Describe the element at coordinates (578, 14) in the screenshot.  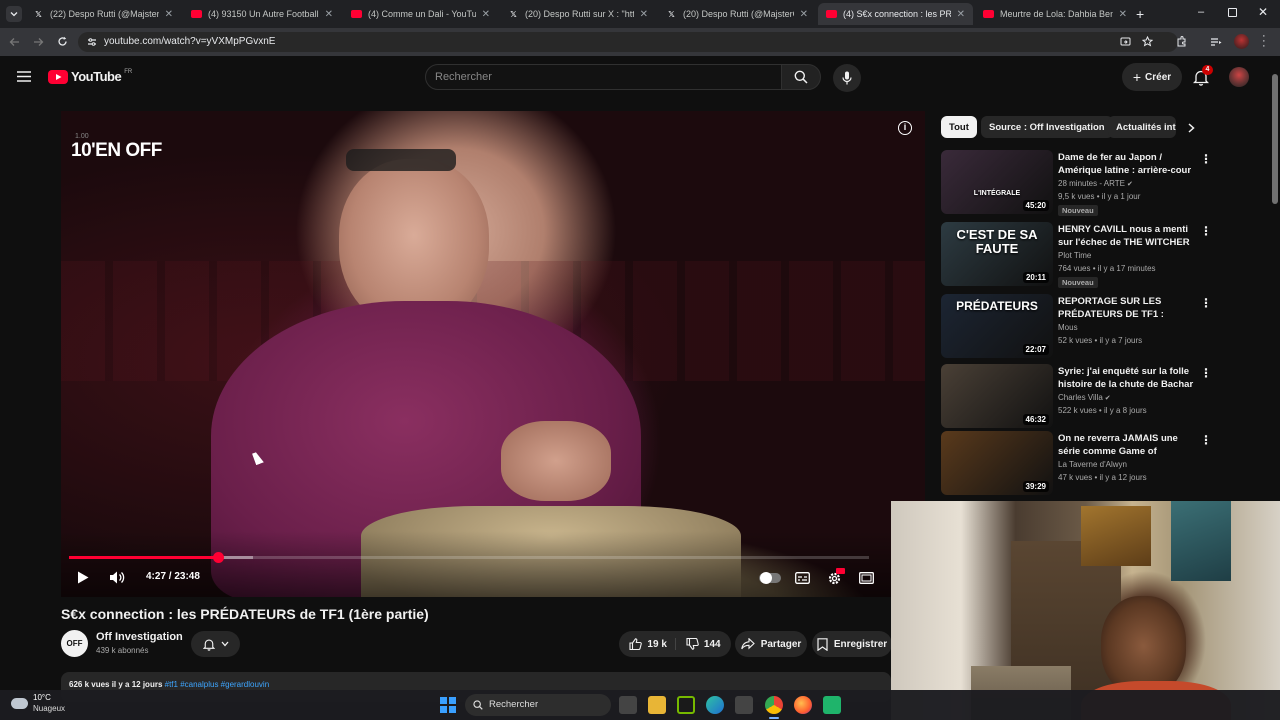
I see `browser-tab: 𝕏 (20) Despo Rutti sur X : "https:/ ✕` at that location.